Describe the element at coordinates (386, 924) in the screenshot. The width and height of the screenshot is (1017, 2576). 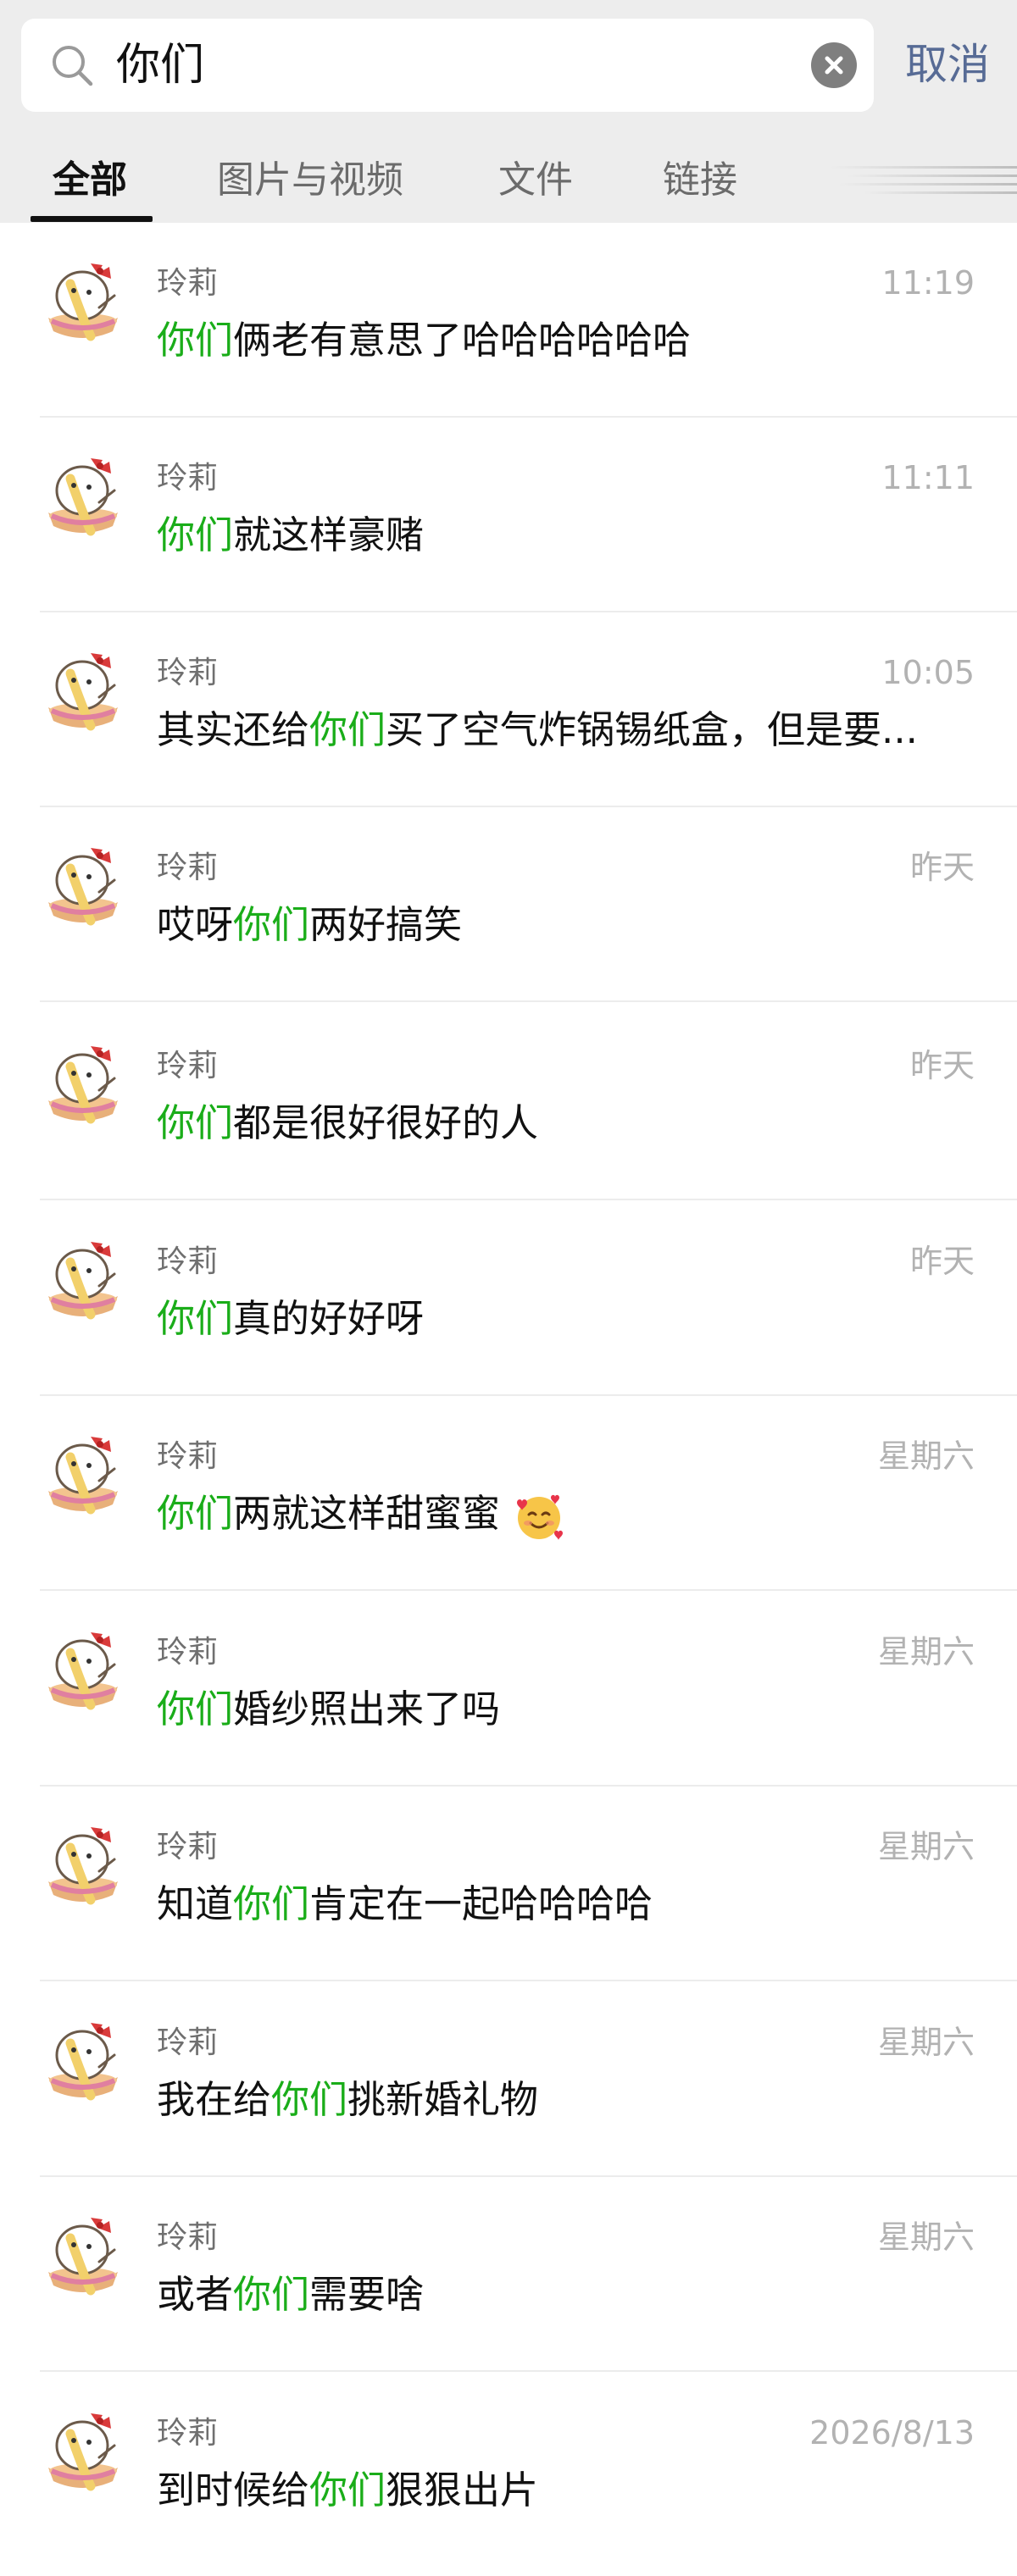
I see `message-text-after: 两好搞笑` at that location.